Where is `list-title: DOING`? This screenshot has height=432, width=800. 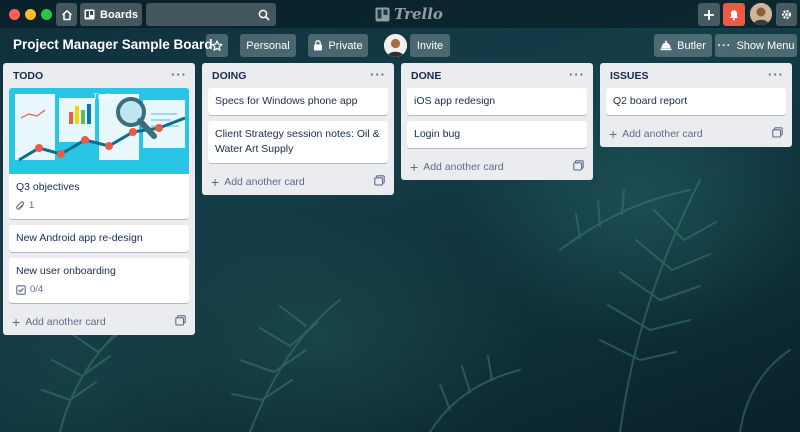 list-title: DOING is located at coordinates (229, 76).